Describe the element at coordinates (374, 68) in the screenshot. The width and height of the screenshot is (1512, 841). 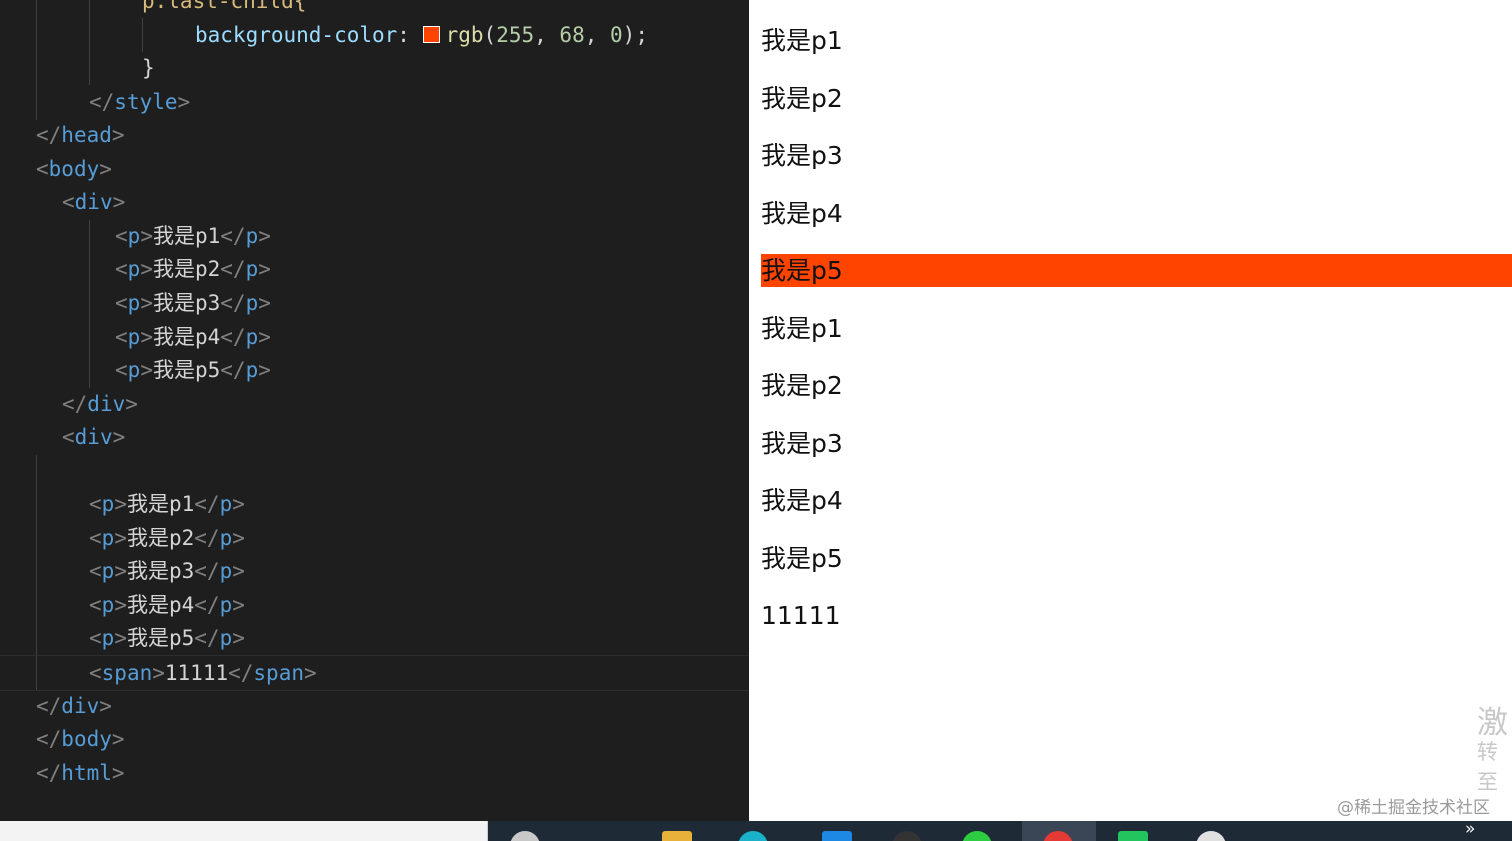
I see `code-line: }` at that location.